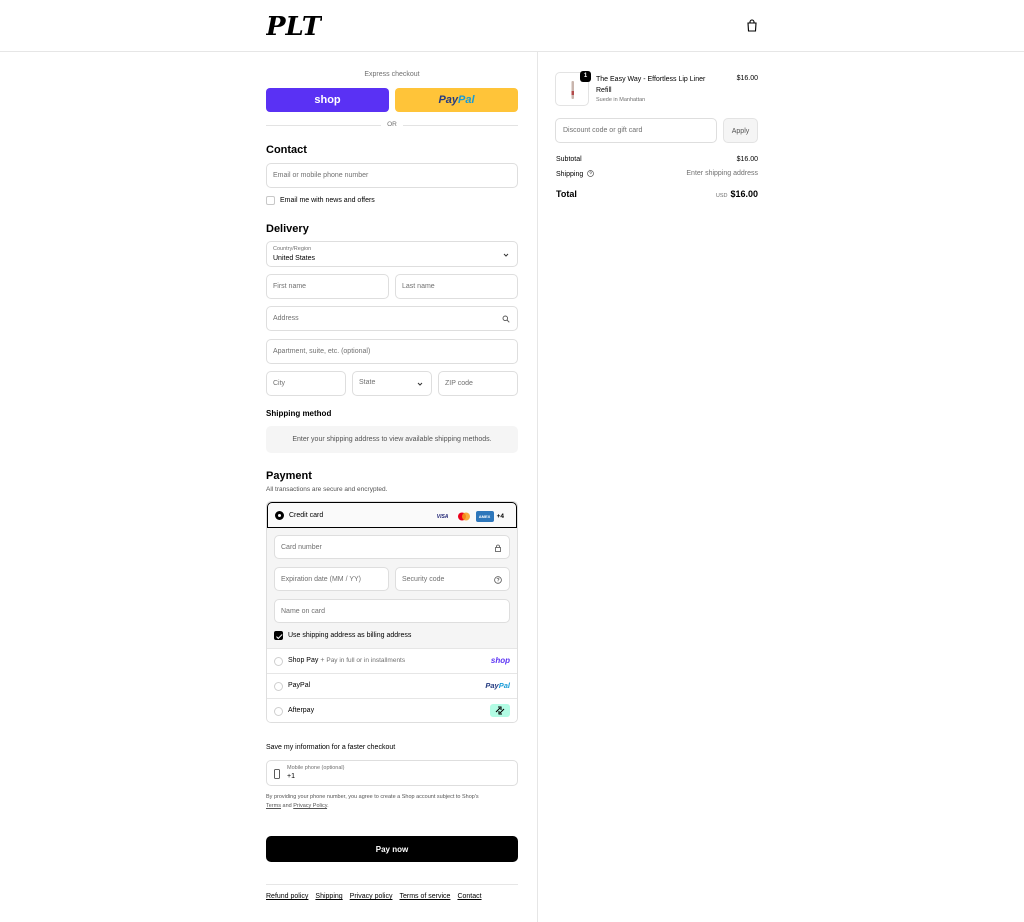  I want to click on footer-divider, so click(392, 884).